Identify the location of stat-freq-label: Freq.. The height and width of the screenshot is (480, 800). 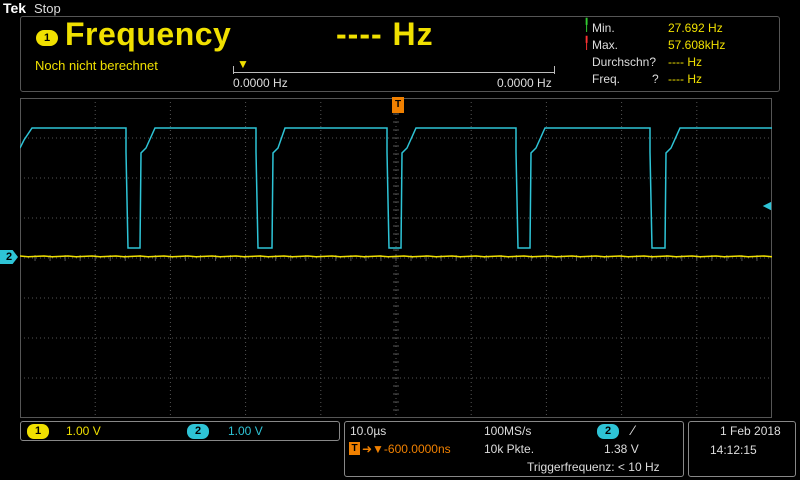
(606, 79).